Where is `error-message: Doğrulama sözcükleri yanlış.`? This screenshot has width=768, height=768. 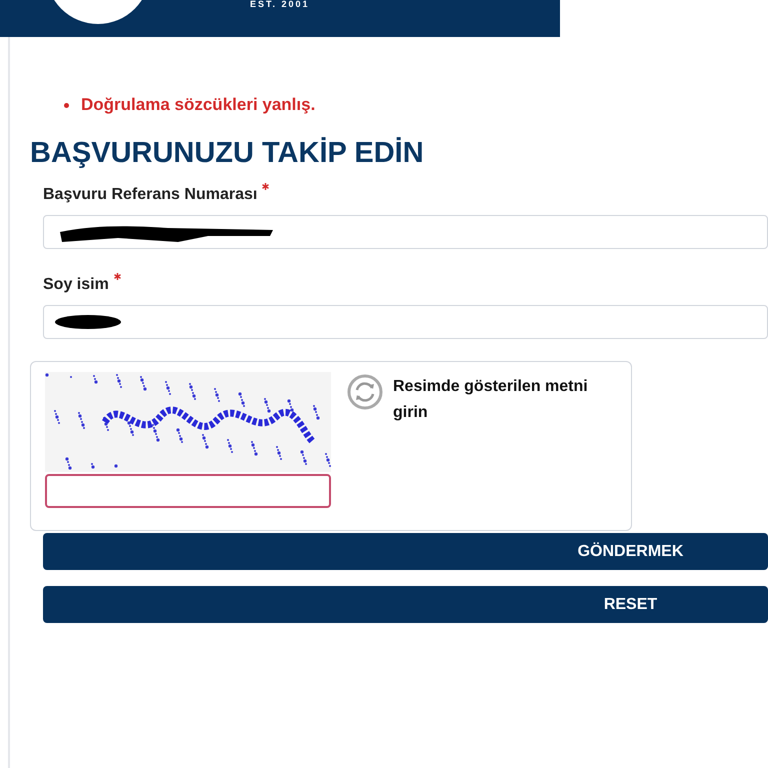
error-message: Doğrulama sözcükleri yanlış. is located at coordinates (198, 105).